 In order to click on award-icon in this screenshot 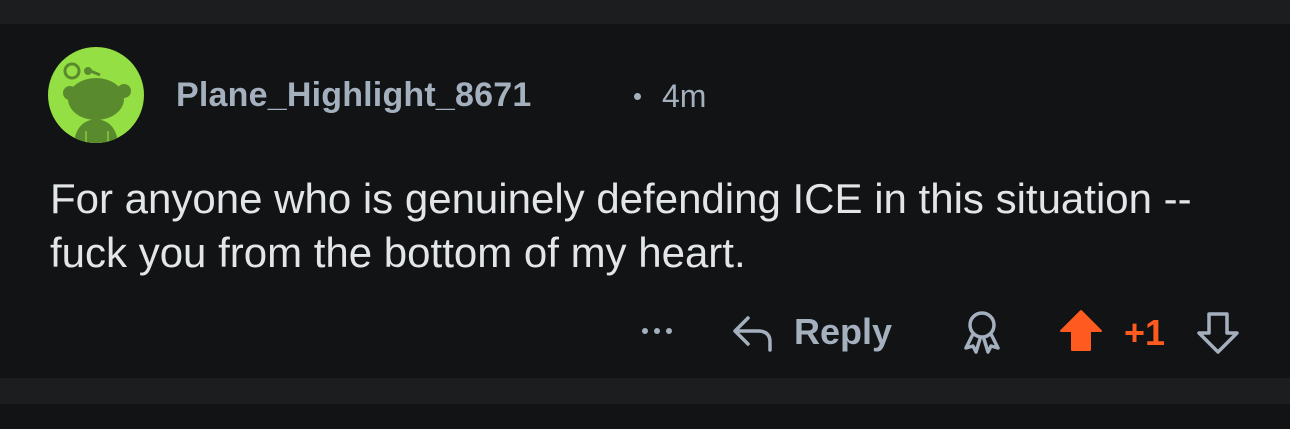, I will do `click(982, 332)`.